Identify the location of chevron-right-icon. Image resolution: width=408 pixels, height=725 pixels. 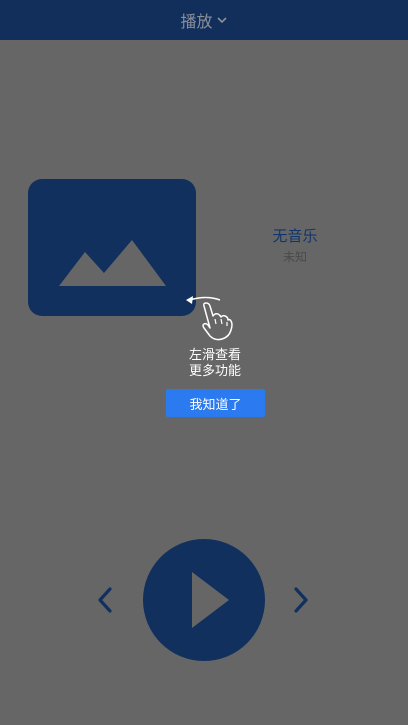
(301, 600).